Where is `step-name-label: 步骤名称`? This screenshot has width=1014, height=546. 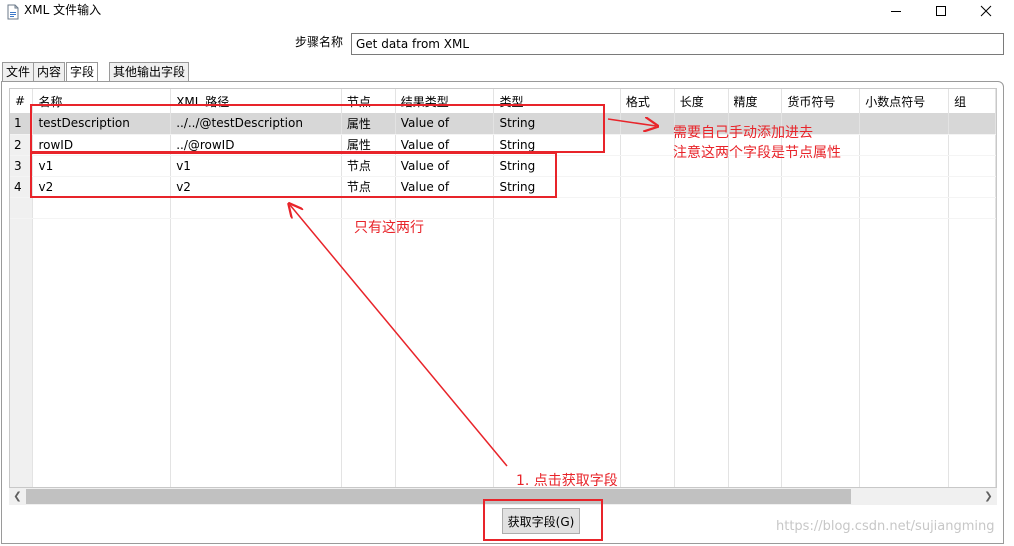
step-name-label: 步骤名称 is located at coordinates (319, 42).